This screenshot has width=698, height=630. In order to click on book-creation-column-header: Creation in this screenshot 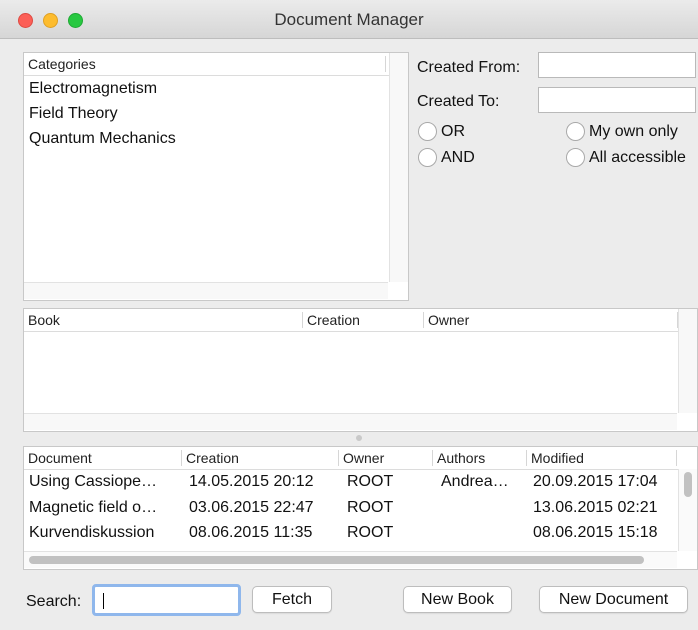, I will do `click(363, 320)`.